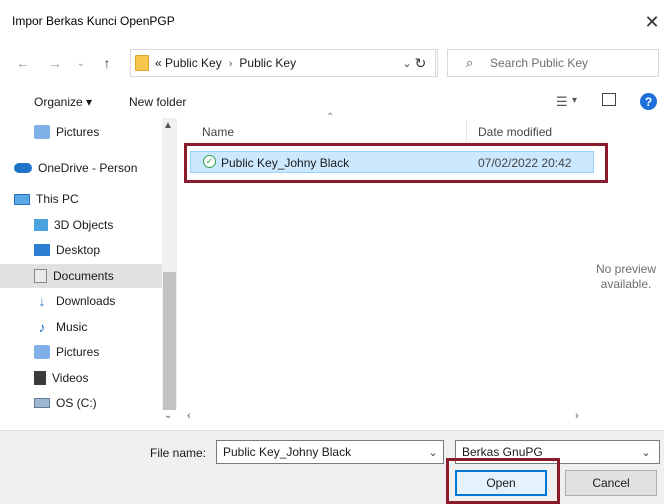 The image size is (664, 504). What do you see at coordinates (88, 199) in the screenshot?
I see `sidebar-item-this-pc: This PC` at bounding box center [88, 199].